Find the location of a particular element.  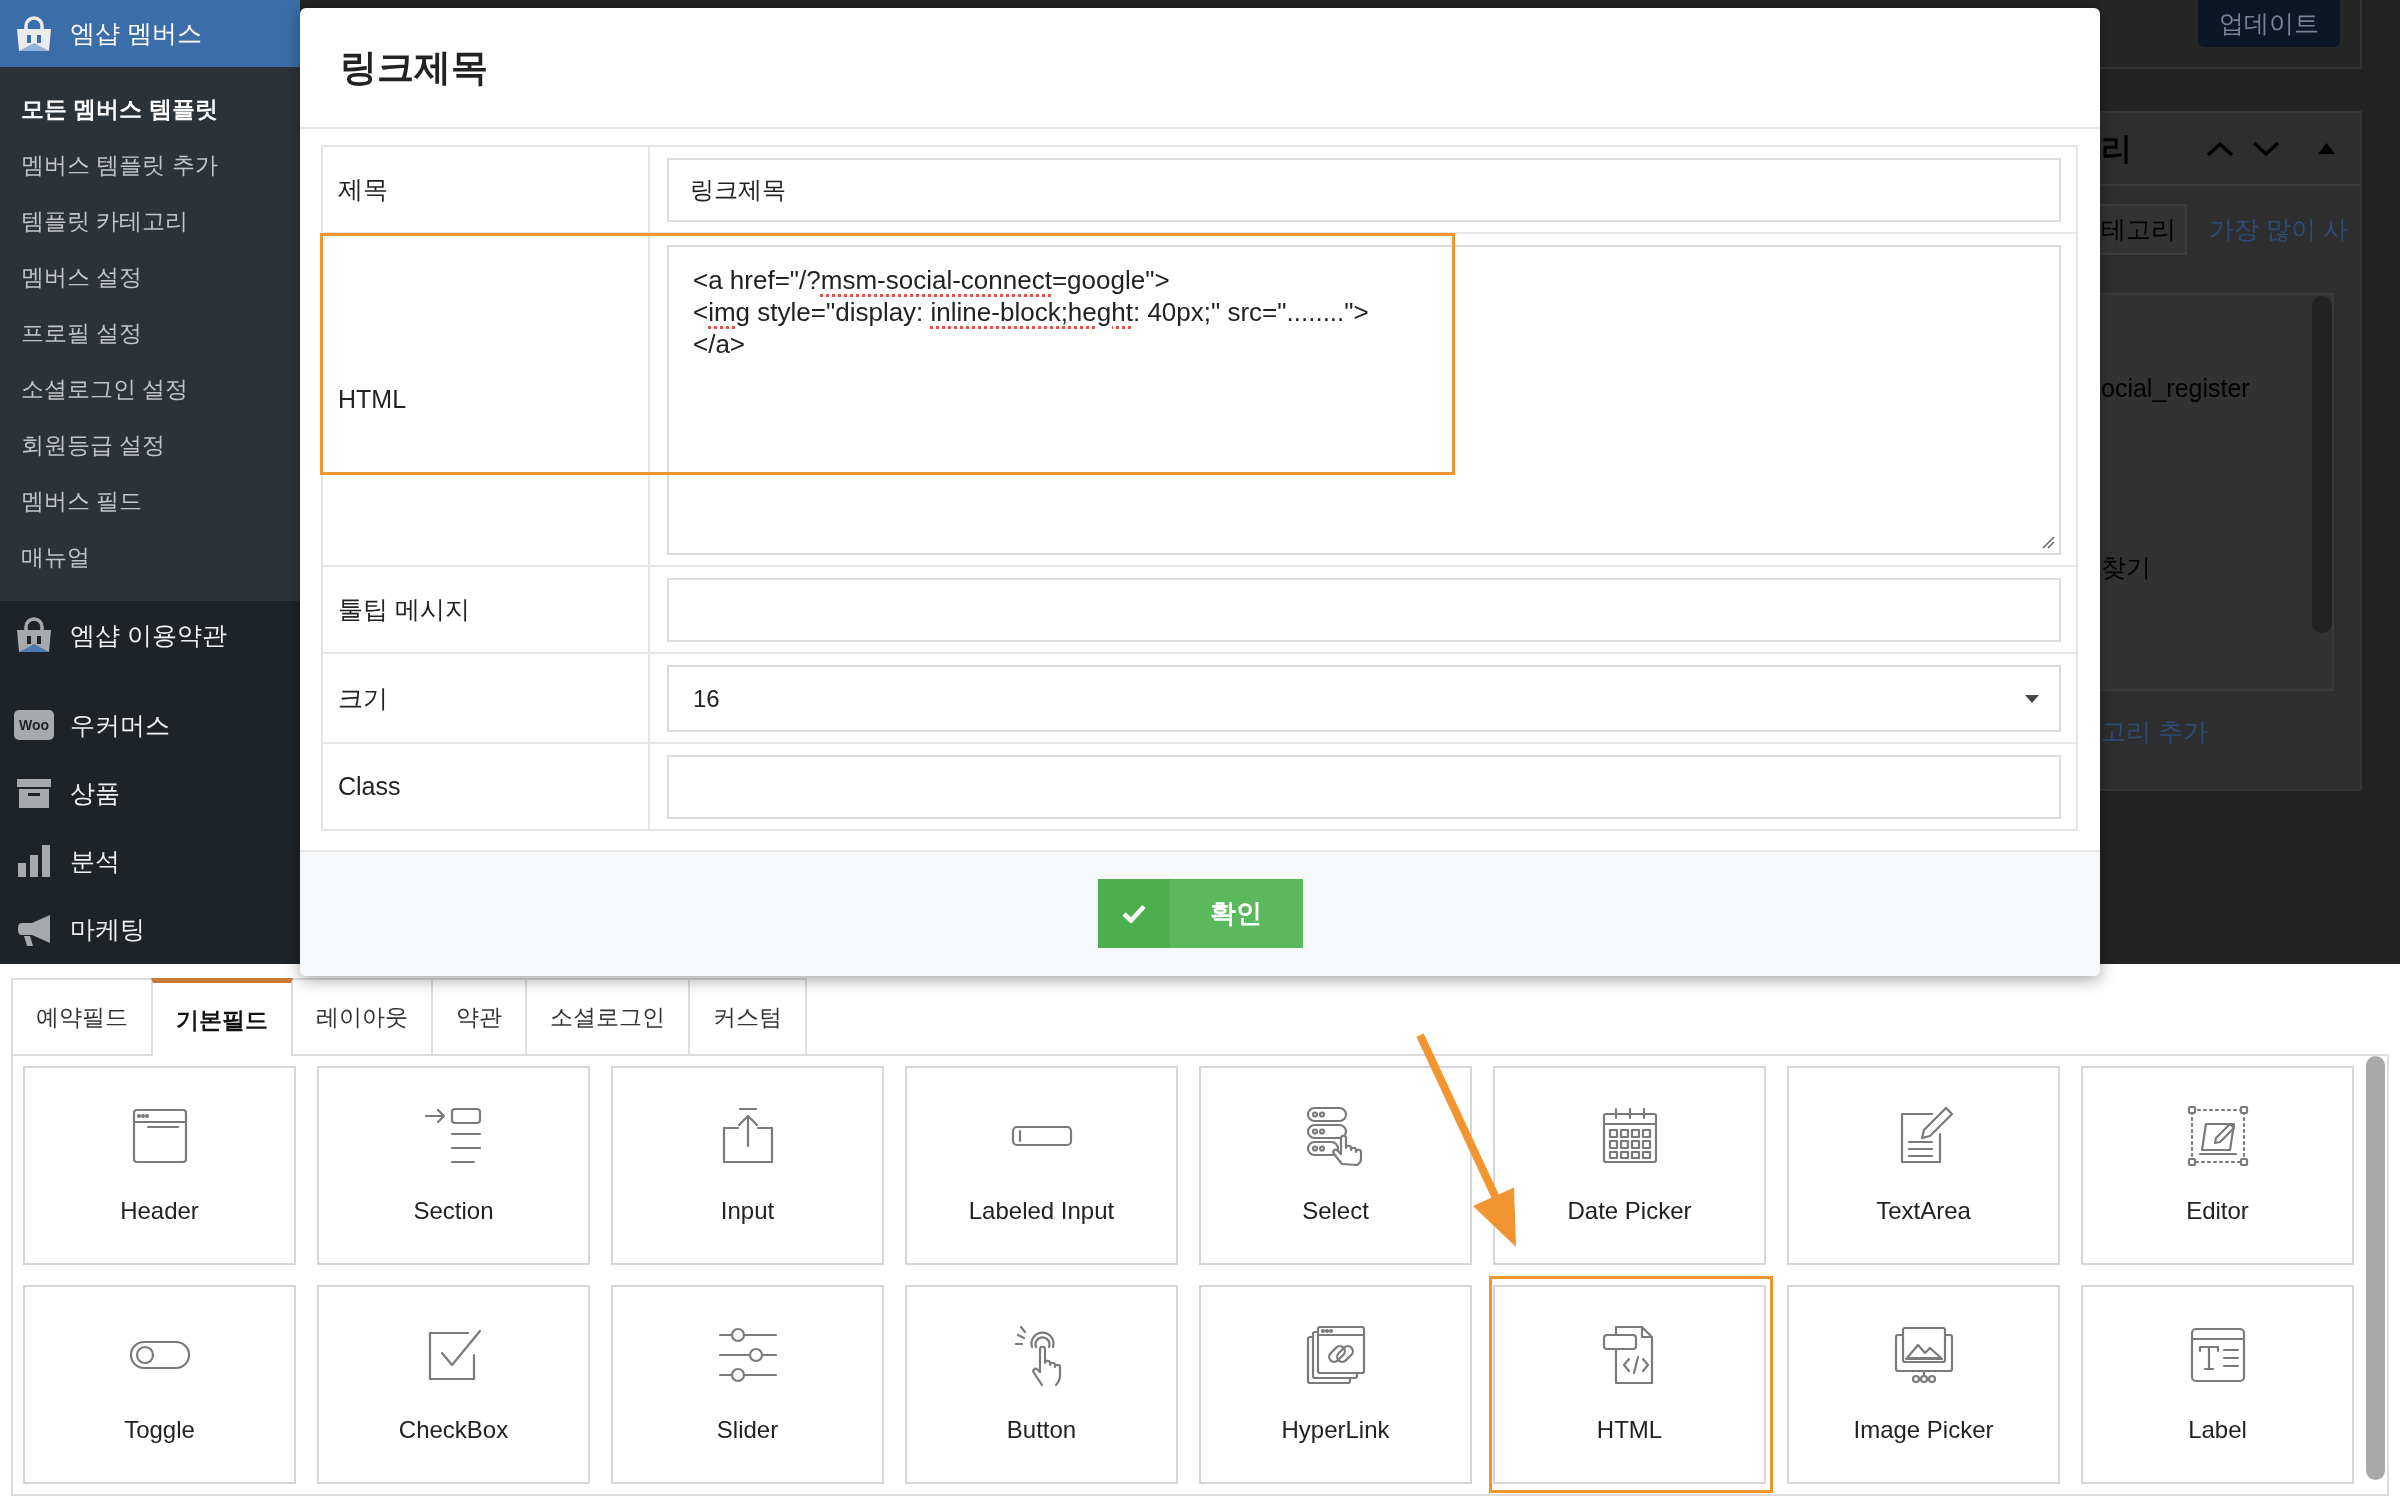

submenu-item: 멤버스 템플릿 추가 is located at coordinates (119, 165).